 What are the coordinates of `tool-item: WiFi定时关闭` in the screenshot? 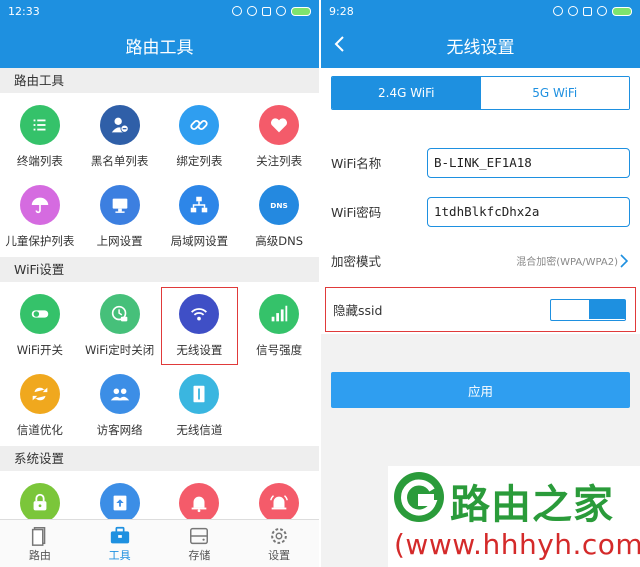 It's located at (120, 326).